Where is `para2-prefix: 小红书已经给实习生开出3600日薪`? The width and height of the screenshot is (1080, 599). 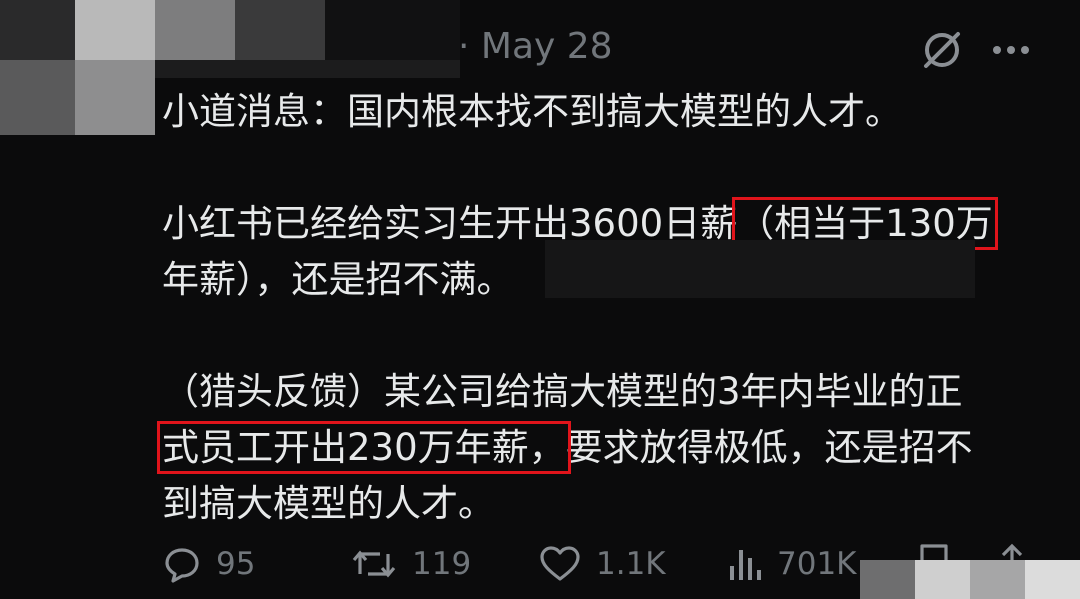
para2-prefix: 小红书已经给实习生开出3600日薪 is located at coordinates (450, 223).